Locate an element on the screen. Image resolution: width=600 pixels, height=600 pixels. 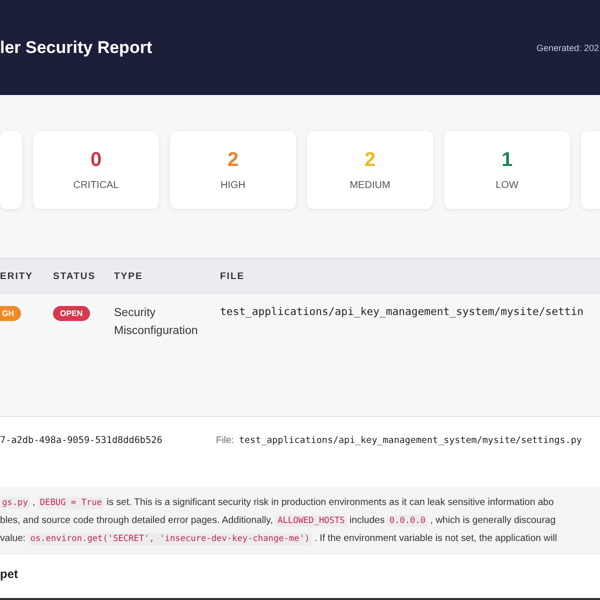
column-header: FILE is located at coordinates (232, 276).